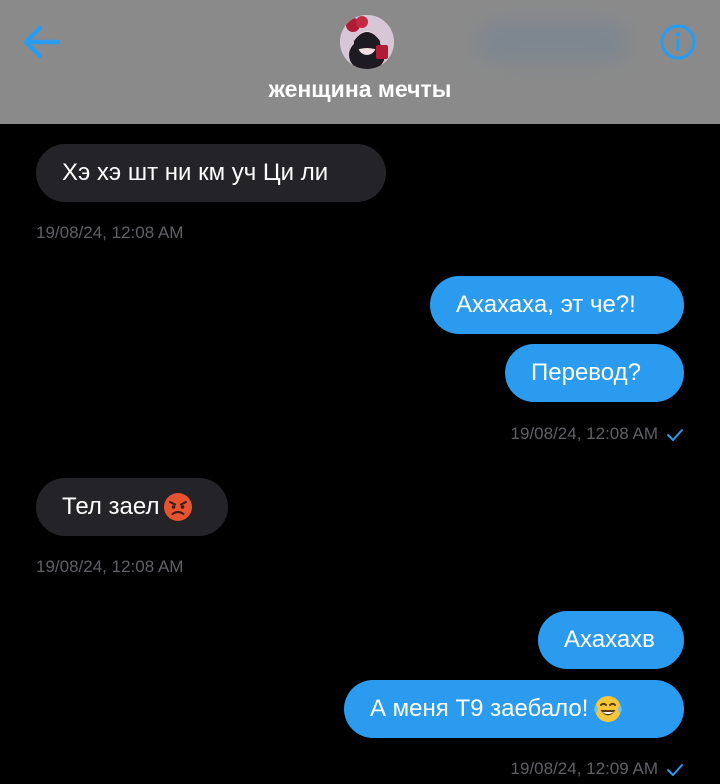 The height and width of the screenshot is (784, 720). I want to click on message-status-row: 19/08/24, 12:09 AM, so click(562, 769).